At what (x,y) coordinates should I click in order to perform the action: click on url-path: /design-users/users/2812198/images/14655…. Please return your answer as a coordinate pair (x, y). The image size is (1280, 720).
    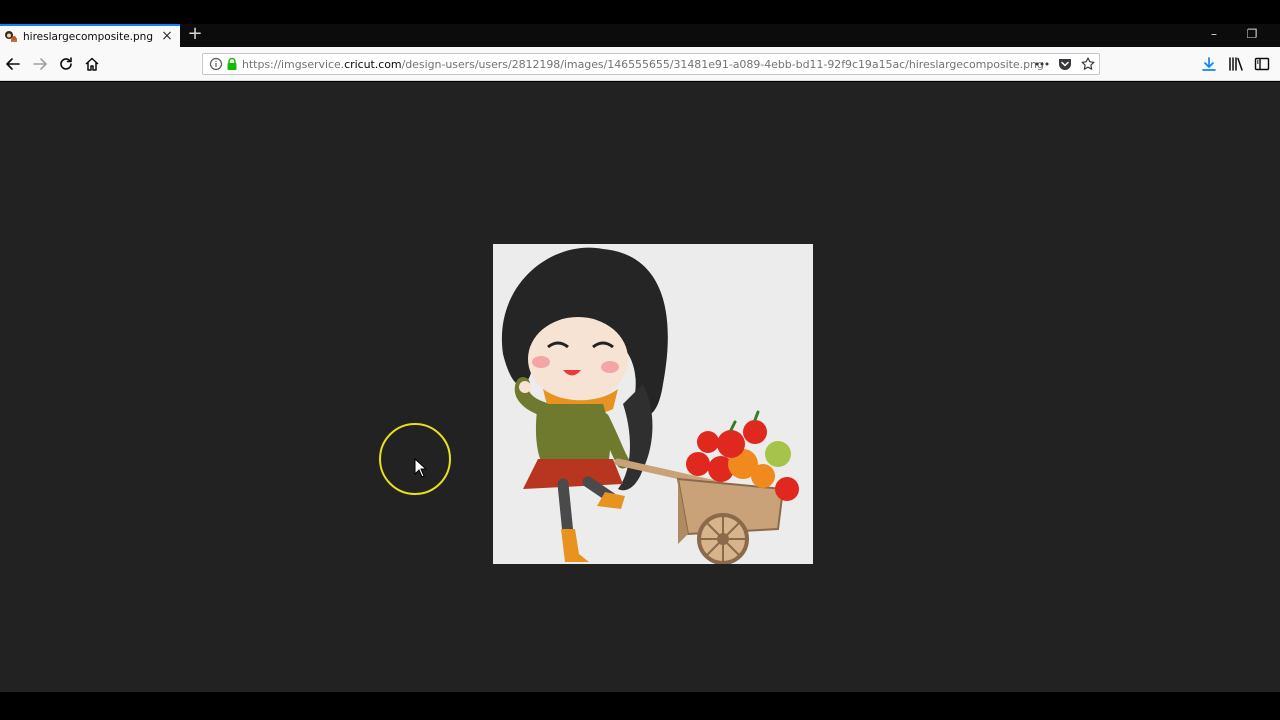
    Looking at the image, I should click on (722, 64).